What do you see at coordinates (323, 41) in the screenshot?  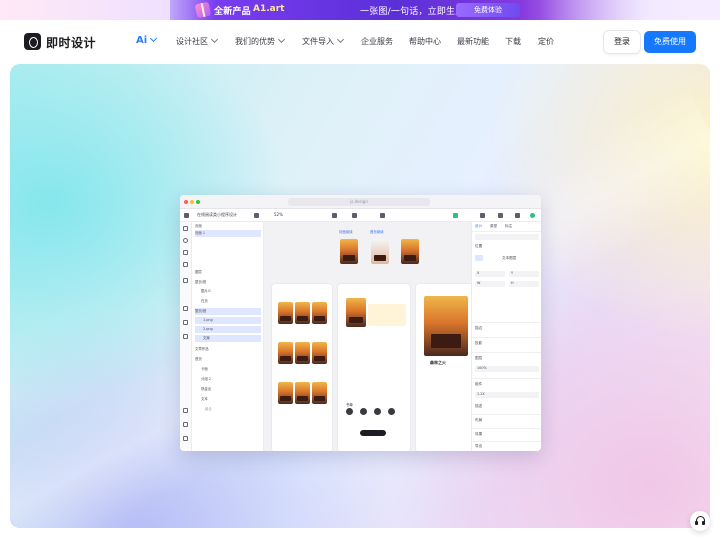 I see `nav-item-file-import: 文件导入` at bounding box center [323, 41].